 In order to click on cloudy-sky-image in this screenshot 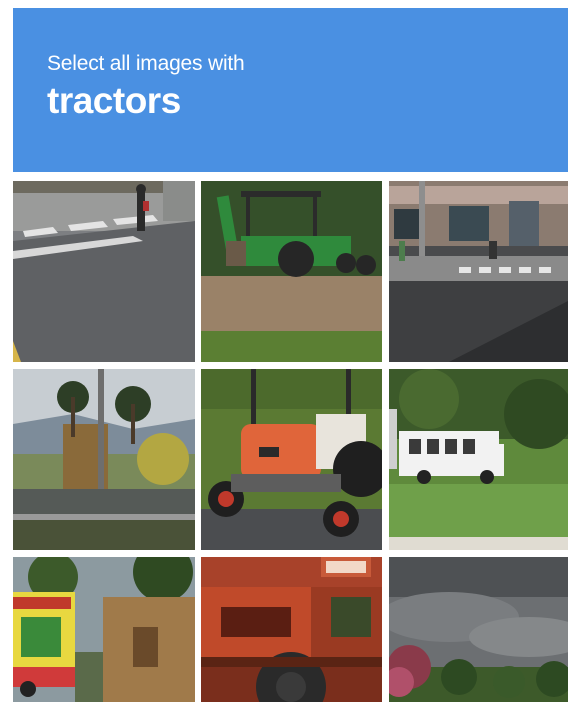, I will do `click(478, 629)`.